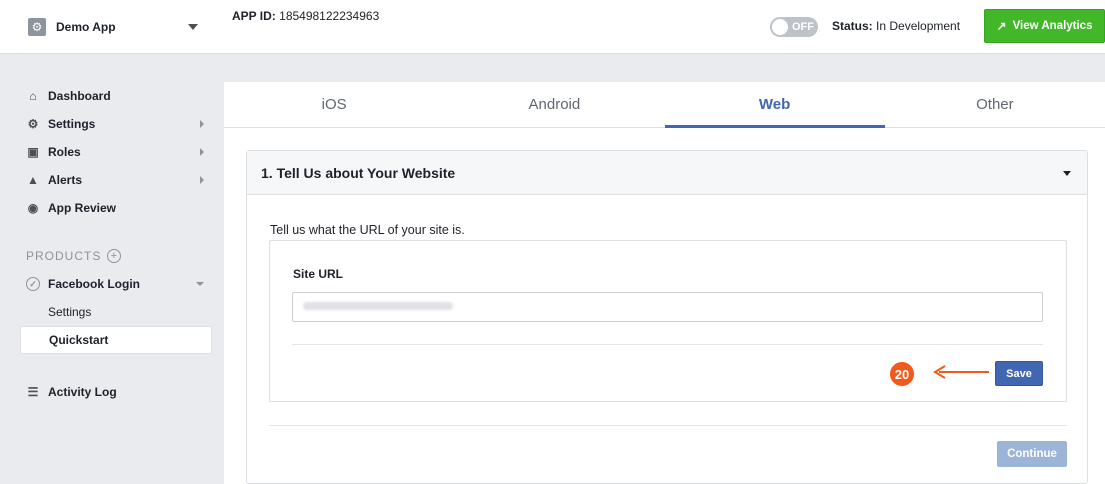 This screenshot has width=1105, height=484. Describe the element at coordinates (775, 105) in the screenshot. I see `tab-web: Web` at that location.